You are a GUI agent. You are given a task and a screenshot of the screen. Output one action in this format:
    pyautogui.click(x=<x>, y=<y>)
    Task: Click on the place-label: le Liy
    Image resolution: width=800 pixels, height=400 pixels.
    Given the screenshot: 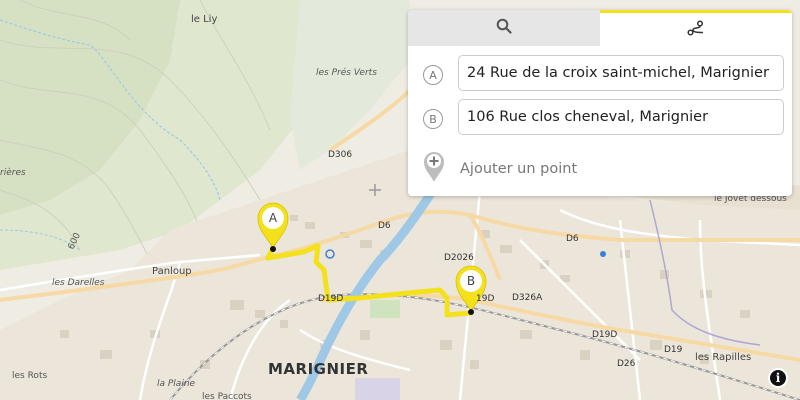 What is the action you would take?
    pyautogui.click(x=204, y=19)
    